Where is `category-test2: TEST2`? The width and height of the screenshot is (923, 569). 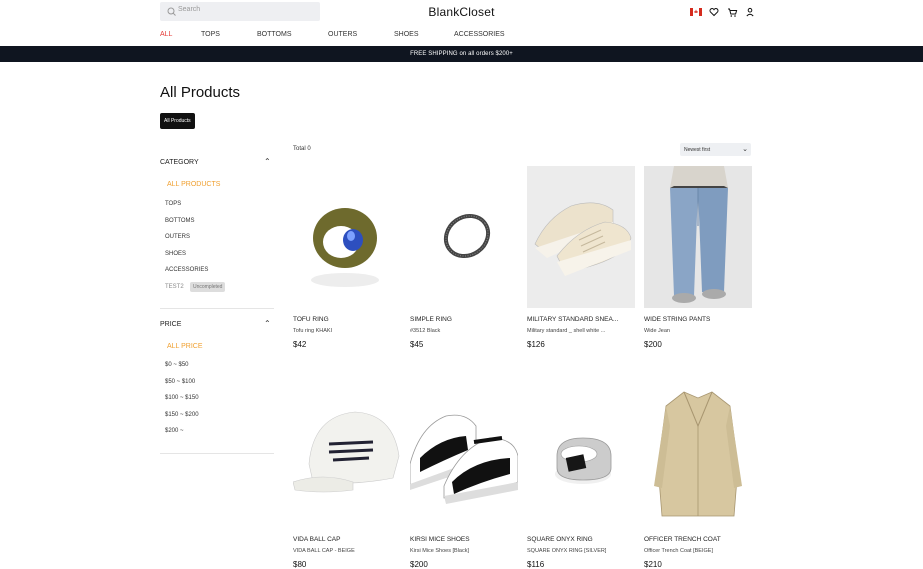 category-test2: TEST2 is located at coordinates (174, 287).